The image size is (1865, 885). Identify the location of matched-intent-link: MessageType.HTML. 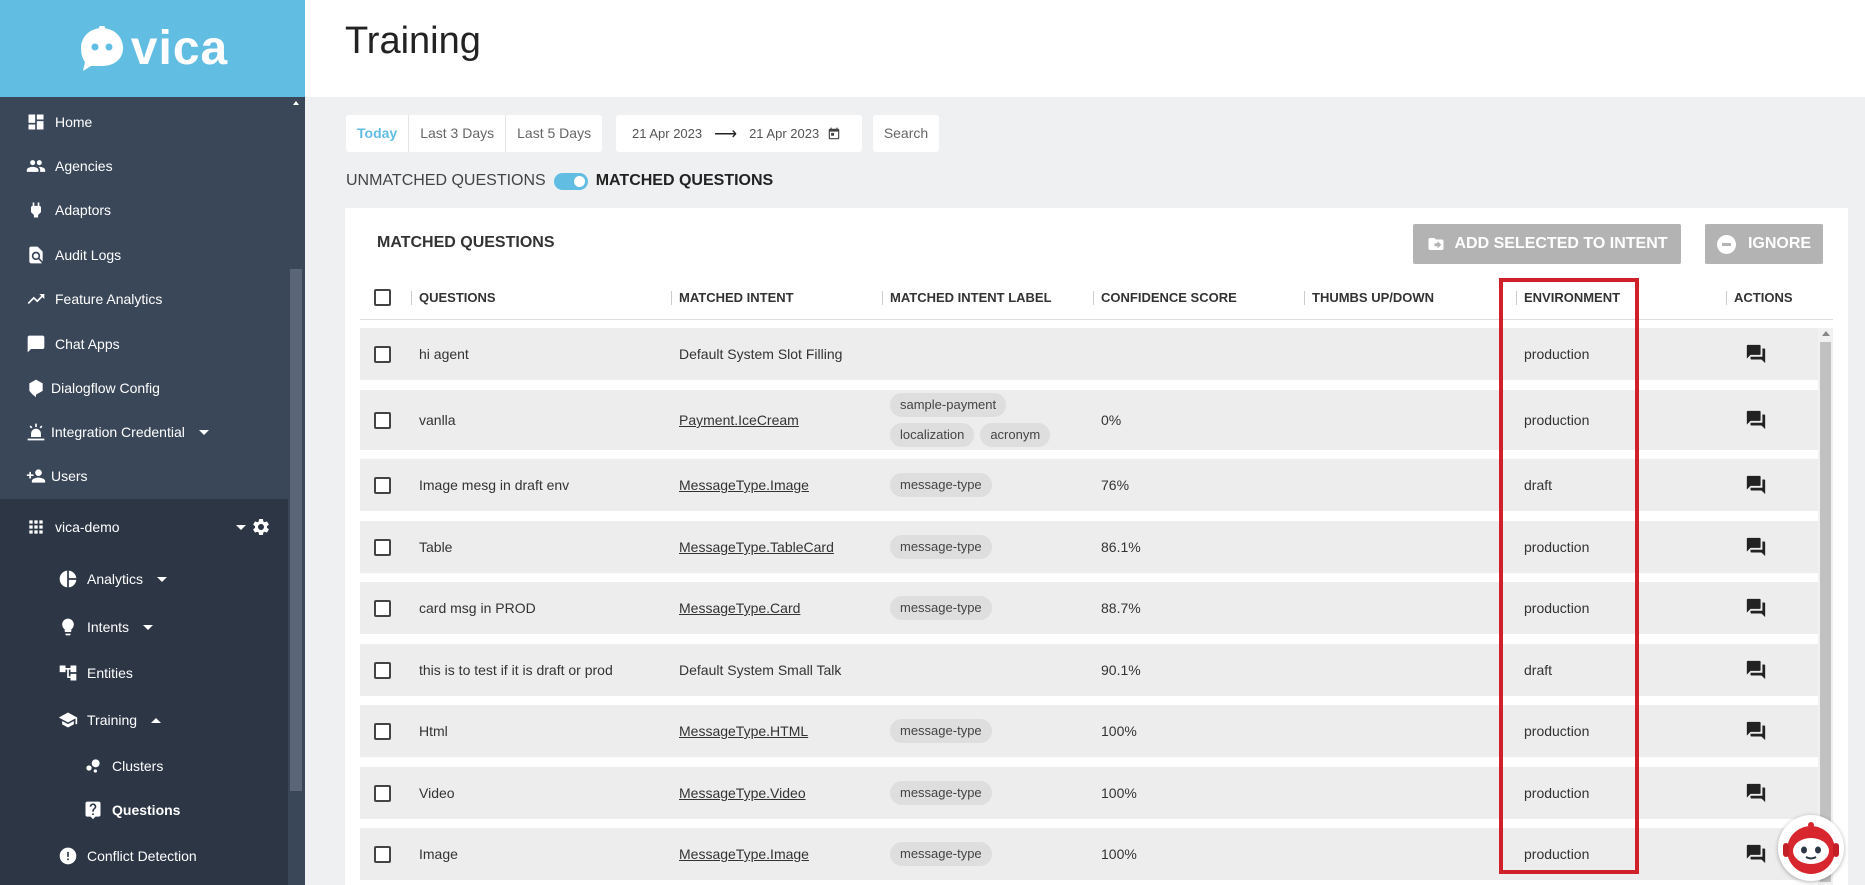
(743, 731).